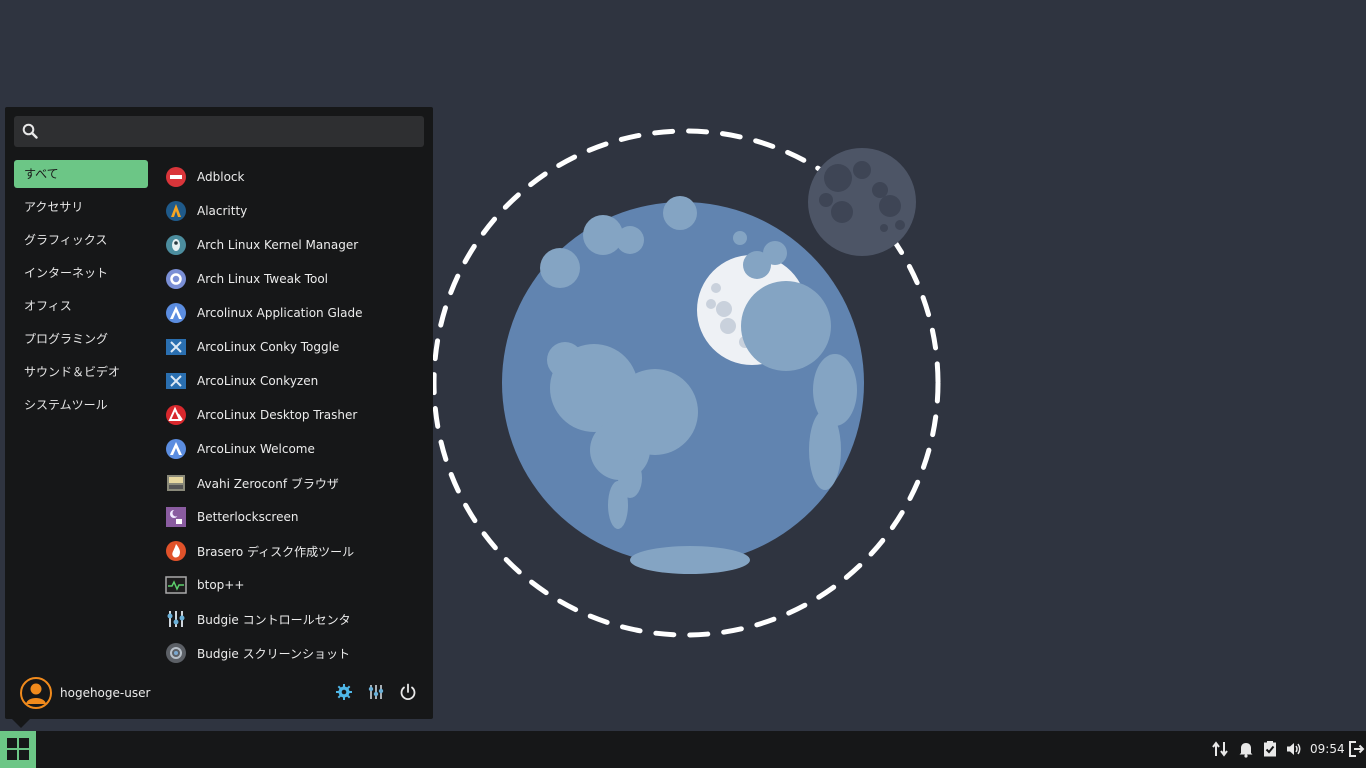 The height and width of the screenshot is (768, 1366). I want to click on app-brasero: Brasero ディスク作成ツール, so click(295, 551).